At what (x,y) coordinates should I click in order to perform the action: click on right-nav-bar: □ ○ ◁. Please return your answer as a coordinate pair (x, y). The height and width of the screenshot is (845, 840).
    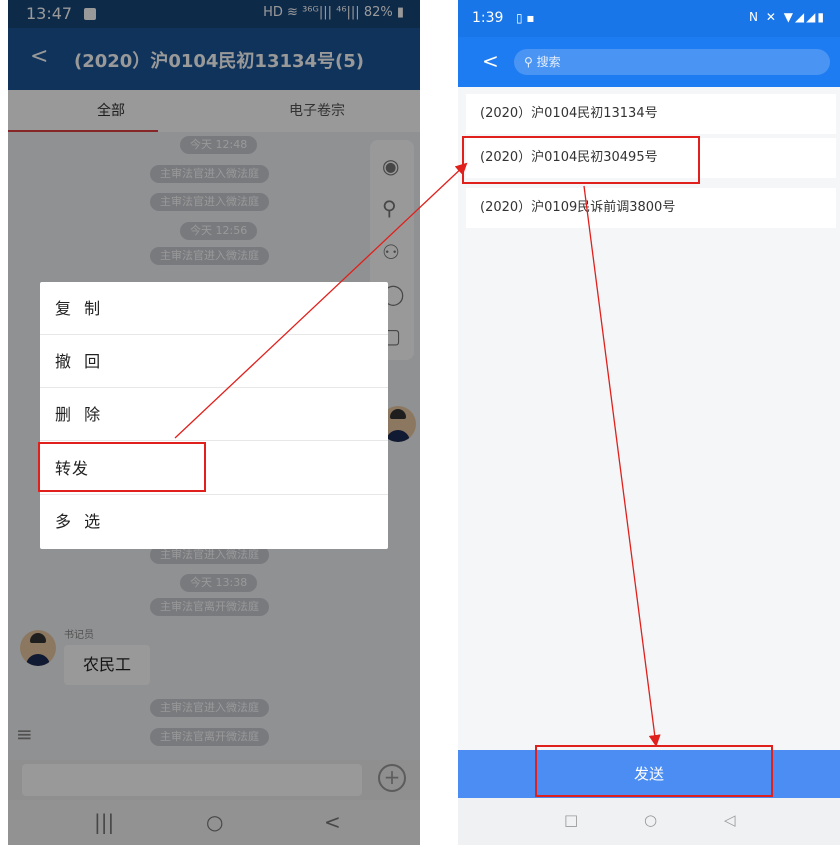
    Looking at the image, I should click on (649, 821).